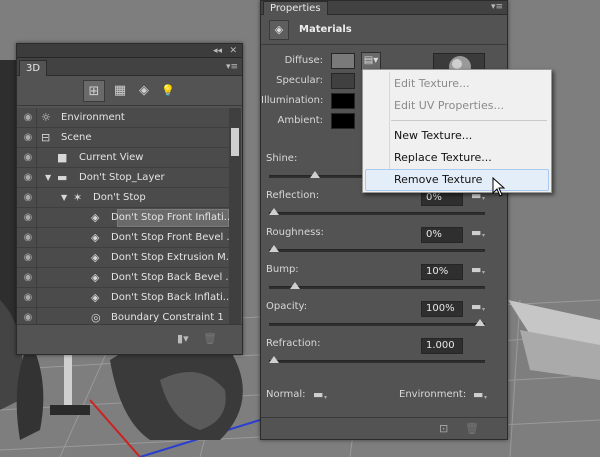 The height and width of the screenshot is (457, 600). I want to click on tree-row-environment: ◉ ☼ Environment, so click(123, 118).